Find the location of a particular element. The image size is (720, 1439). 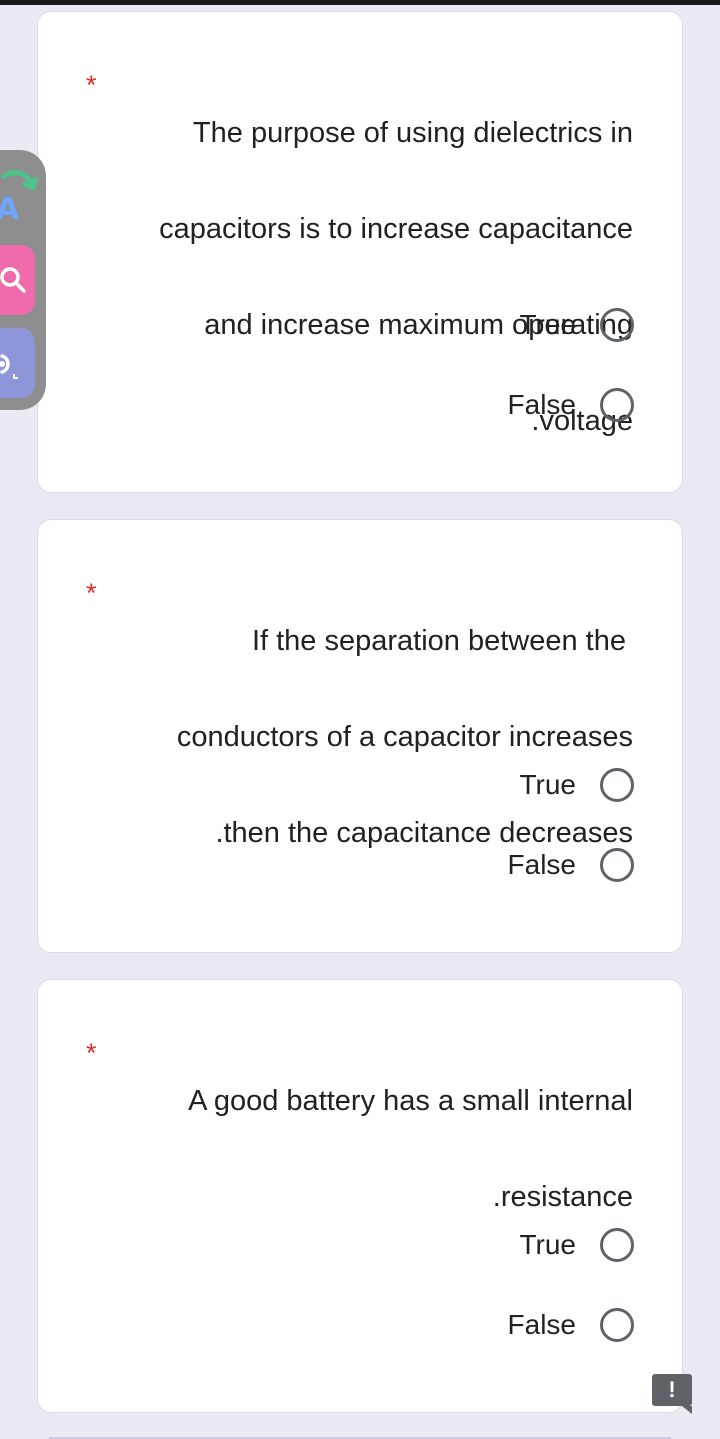

top-status-strip is located at coordinates (360, 2).